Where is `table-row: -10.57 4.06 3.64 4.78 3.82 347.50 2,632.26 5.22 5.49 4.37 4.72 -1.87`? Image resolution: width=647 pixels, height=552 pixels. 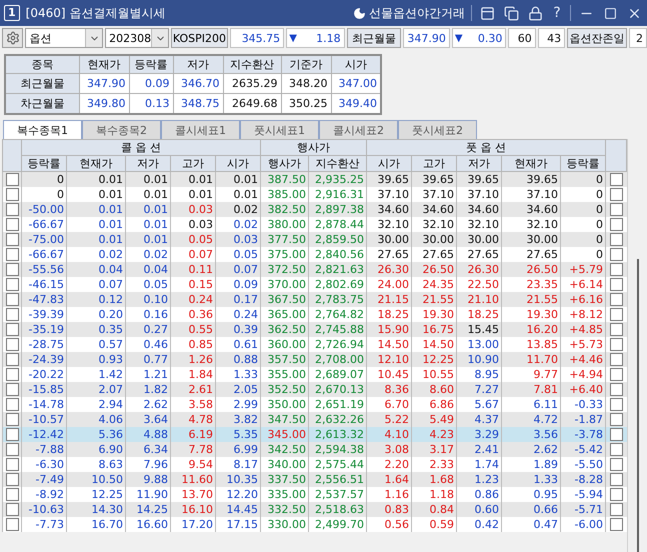
table-row: -10.57 4.06 3.64 4.78 3.82 347.50 2,632.26 5.22 5.49 4.37 4.72 -1.87 is located at coordinates (314, 419).